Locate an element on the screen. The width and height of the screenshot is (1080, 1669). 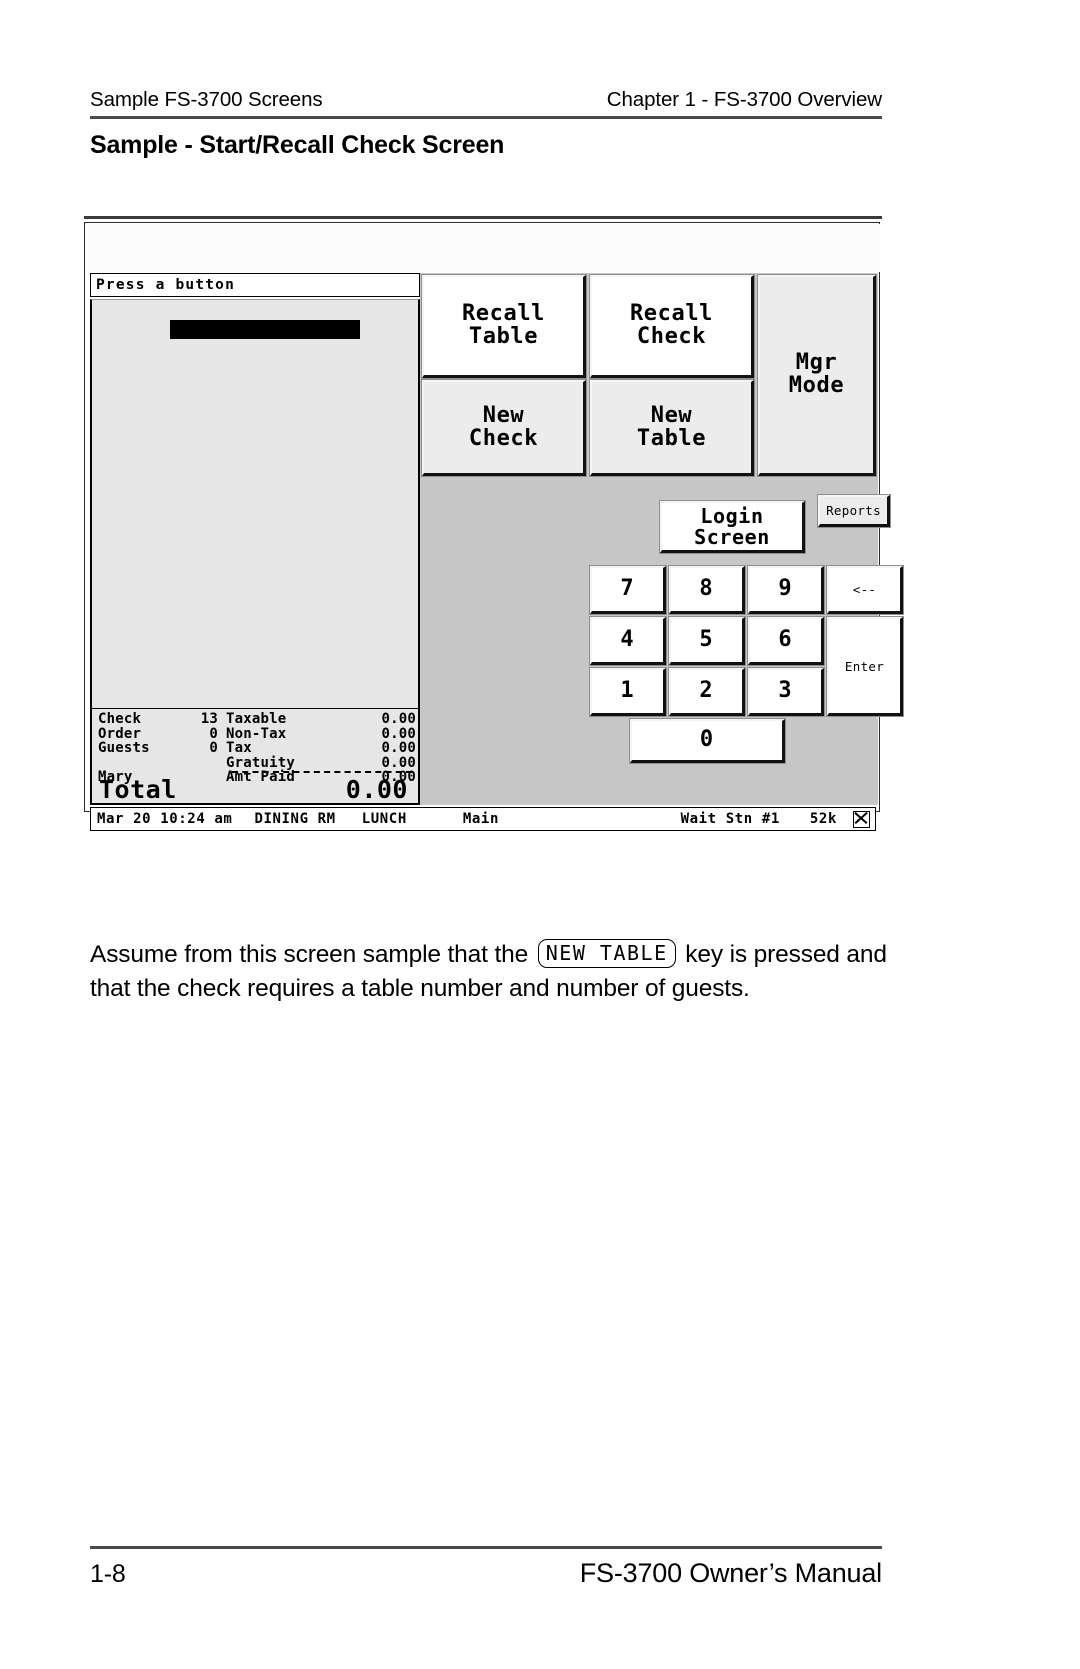
totals-name: Taxable is located at coordinates (256, 719).